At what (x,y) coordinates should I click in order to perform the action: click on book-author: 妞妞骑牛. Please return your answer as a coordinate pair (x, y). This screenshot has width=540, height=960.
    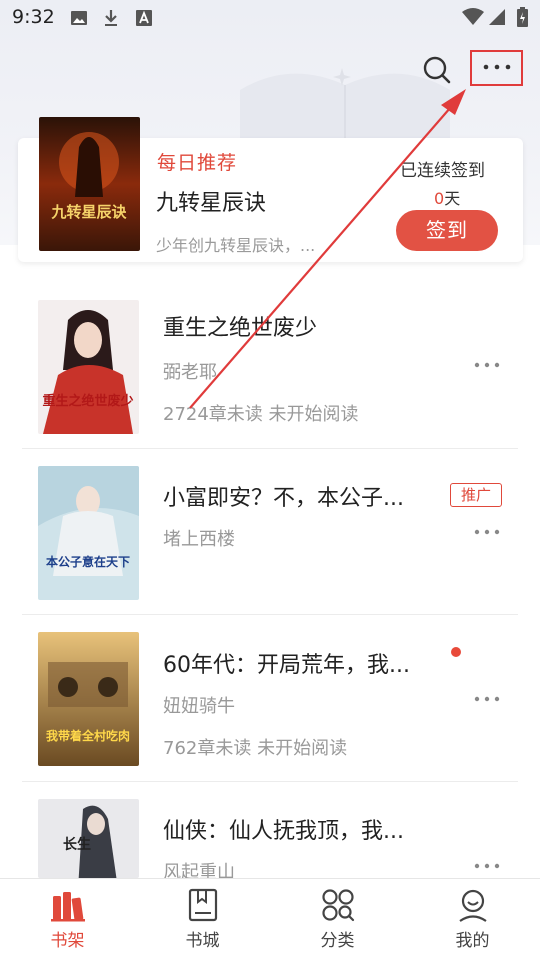
    Looking at the image, I should click on (199, 706).